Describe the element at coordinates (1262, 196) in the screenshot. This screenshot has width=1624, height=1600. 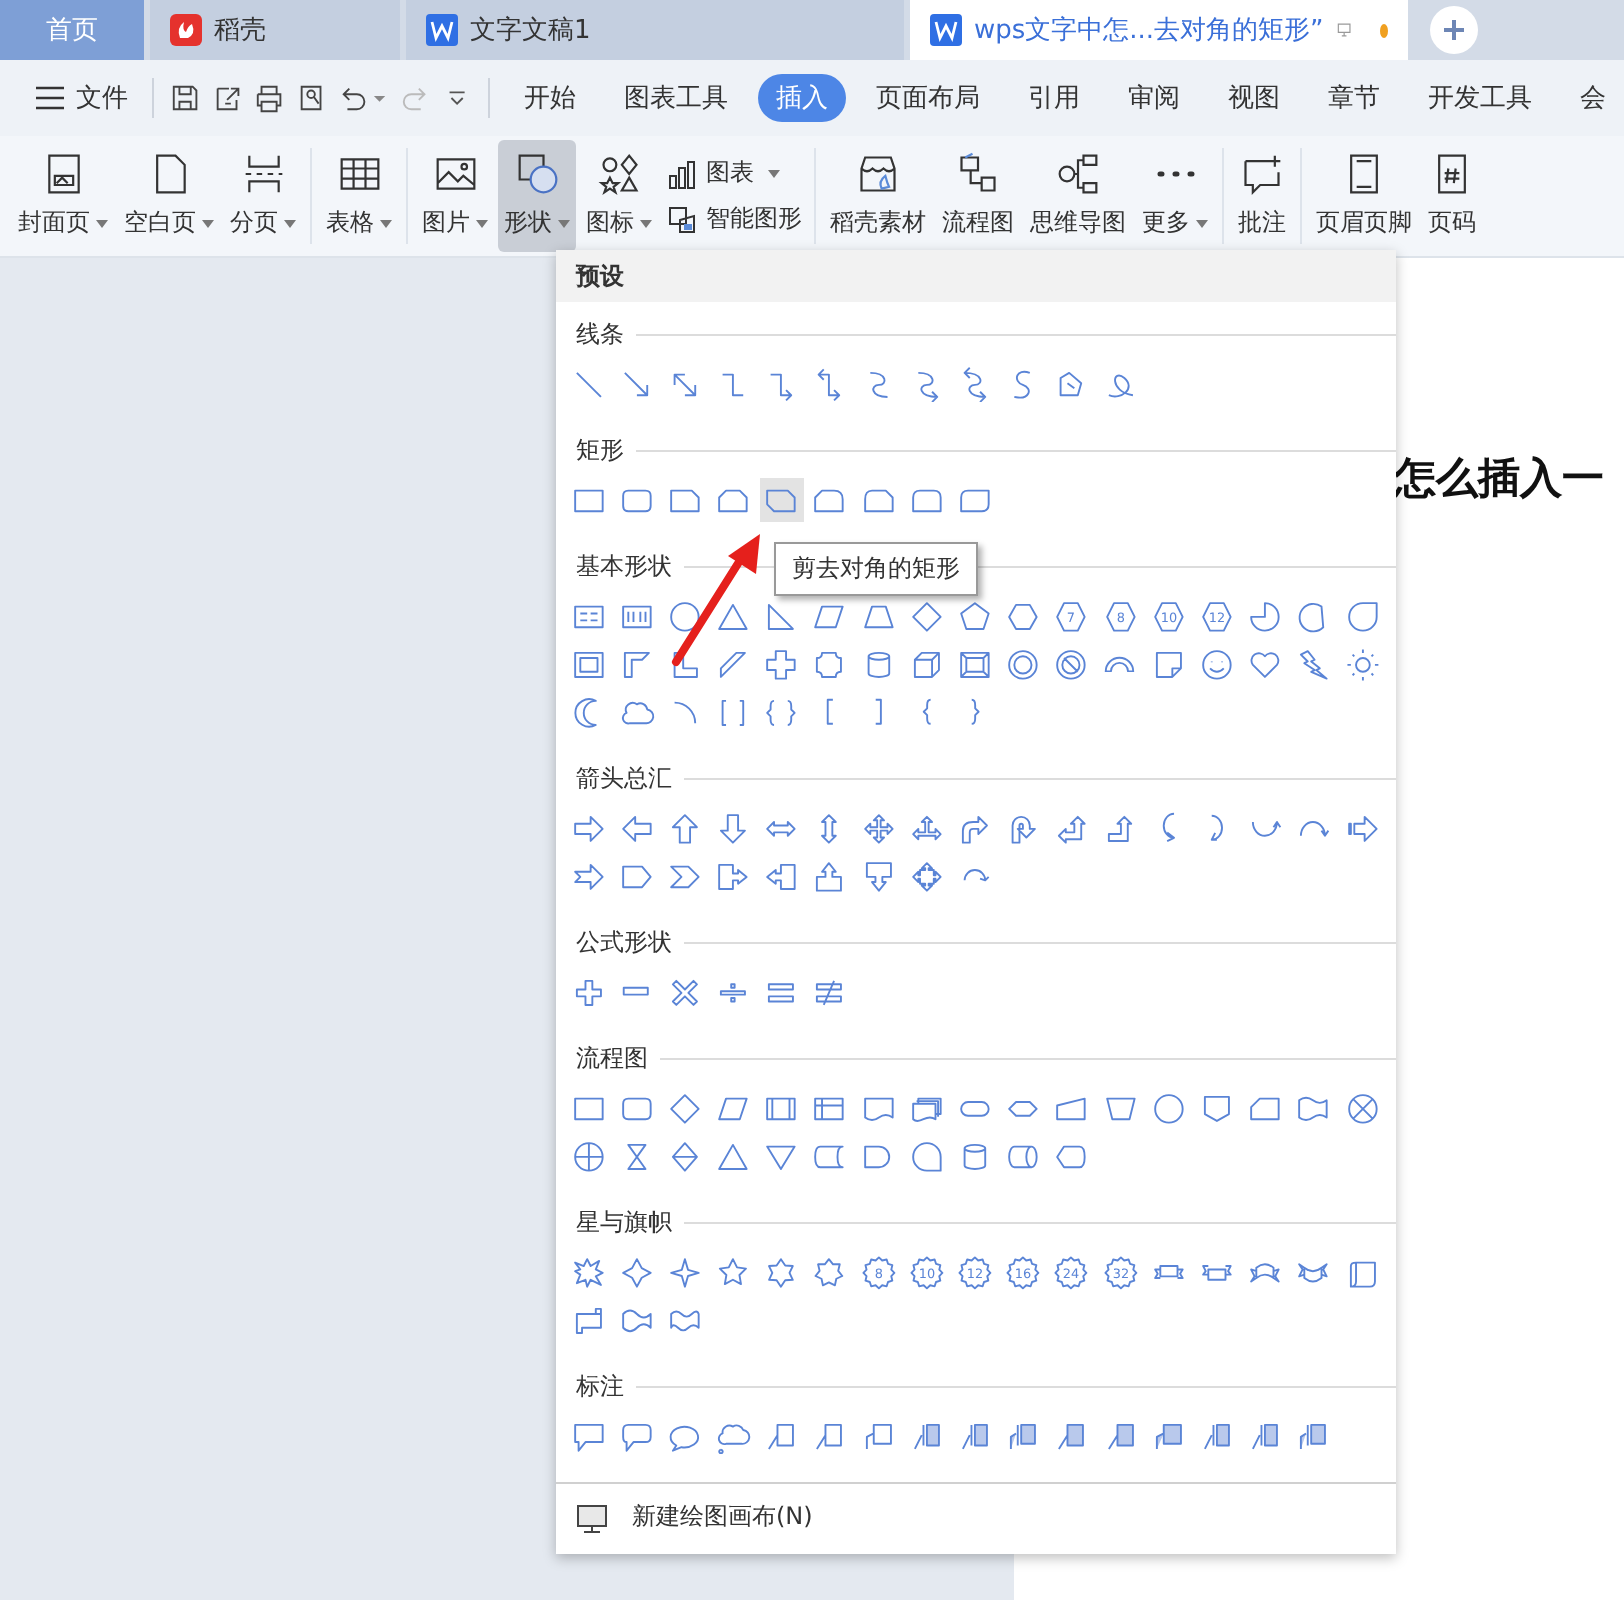
I see `ribbon-button: 批注` at that location.